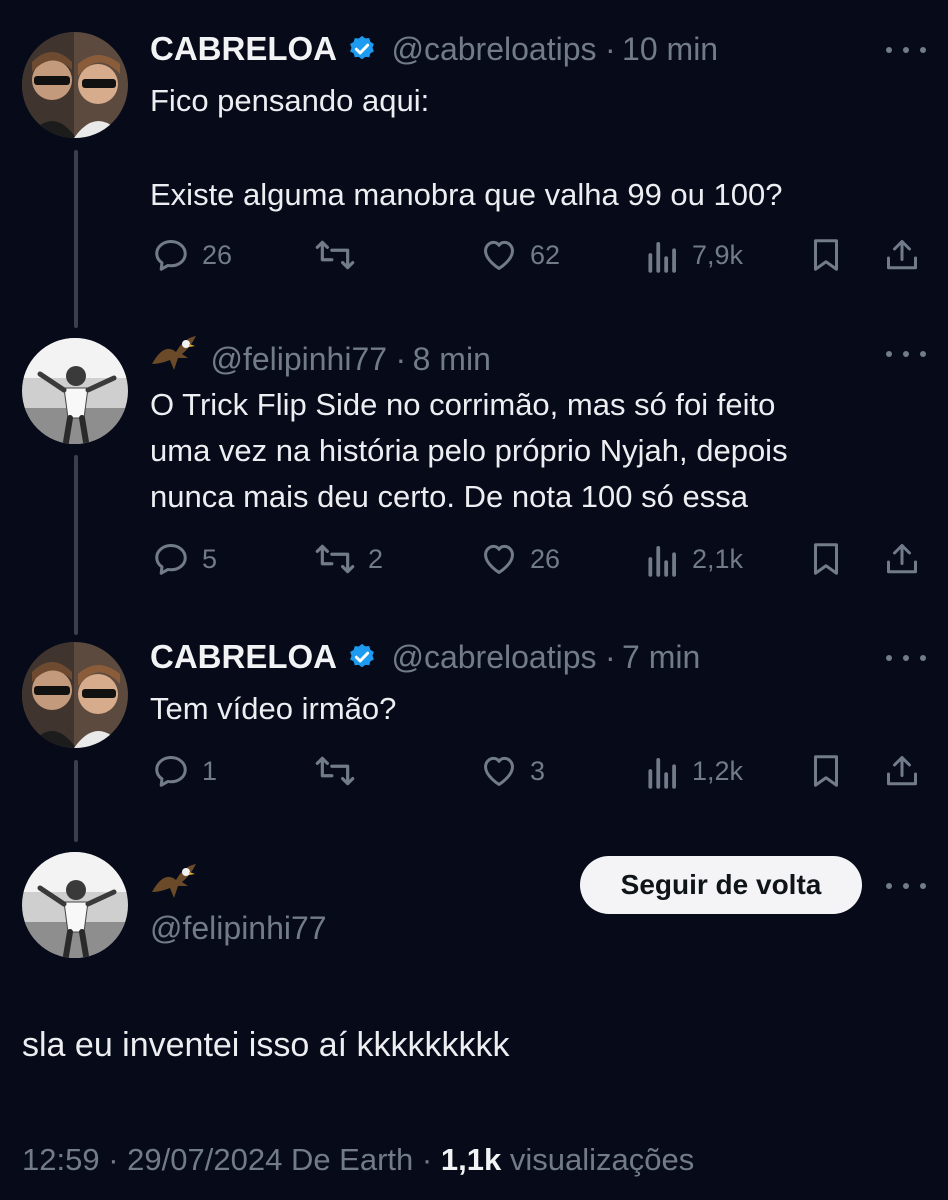  I want to click on views-button: 2,1k, so click(694, 559).